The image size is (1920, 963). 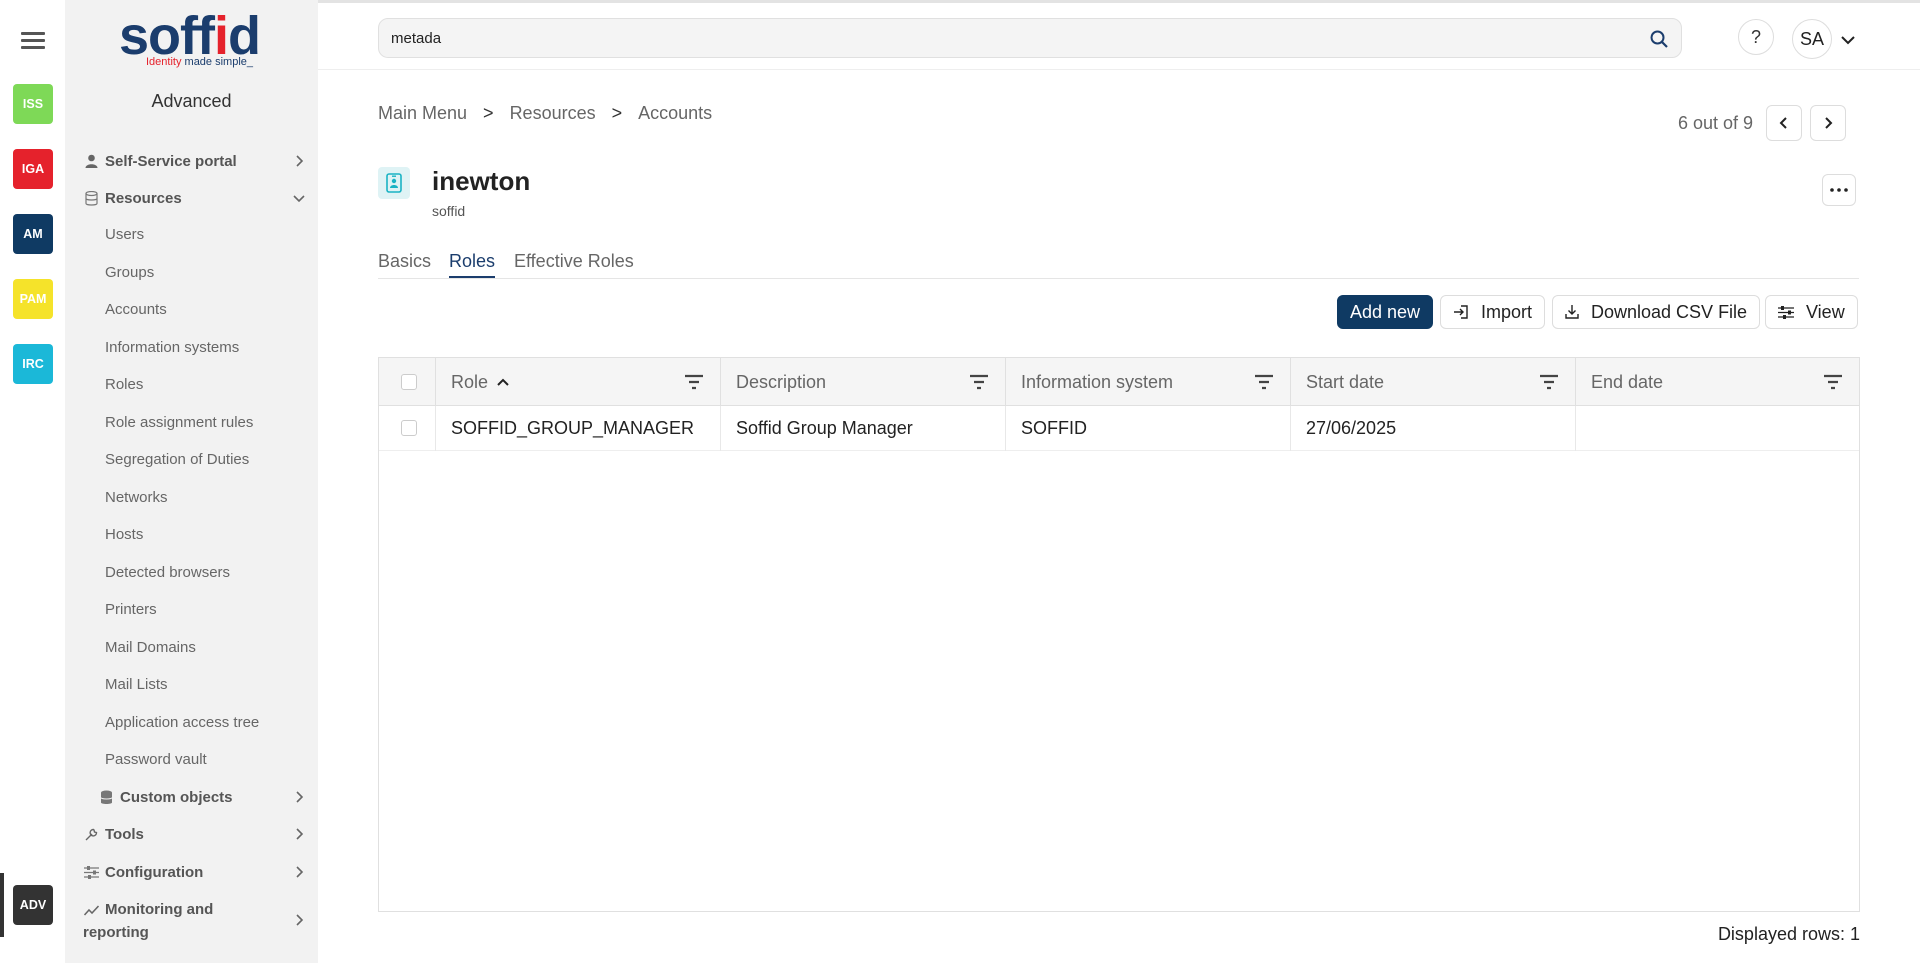 What do you see at coordinates (195, 161) in the screenshot?
I see `sidebar-group-self-service: Self-Service portal` at bounding box center [195, 161].